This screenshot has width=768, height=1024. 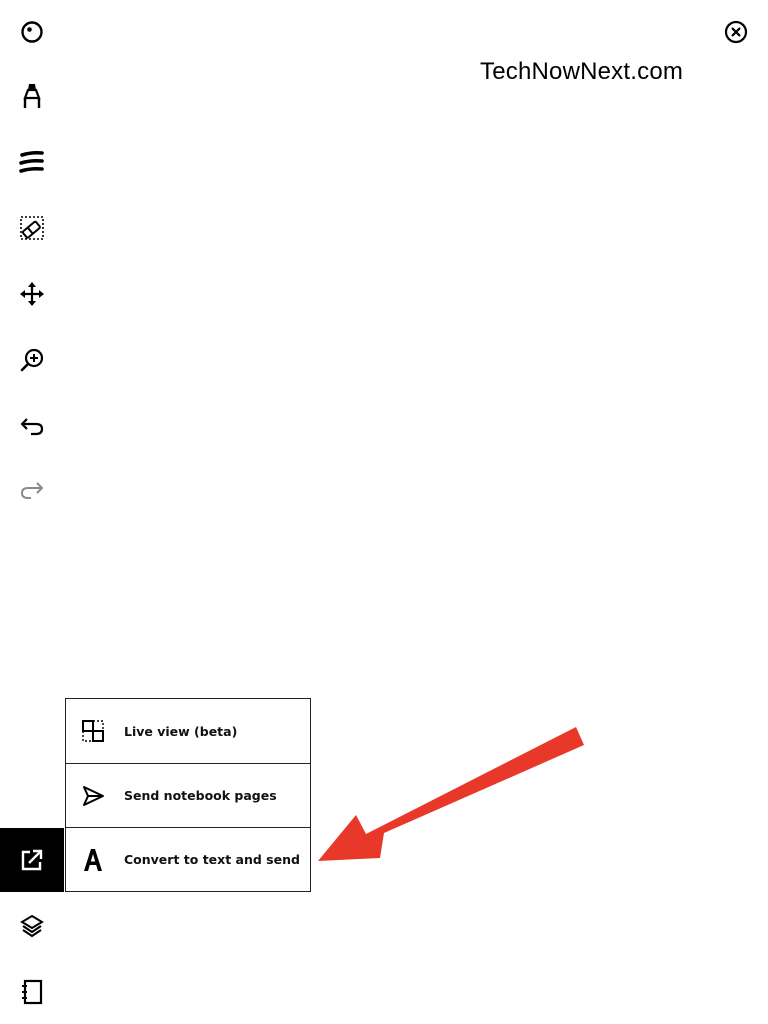 I want to click on zoom-in-icon, so click(x=32, y=360).